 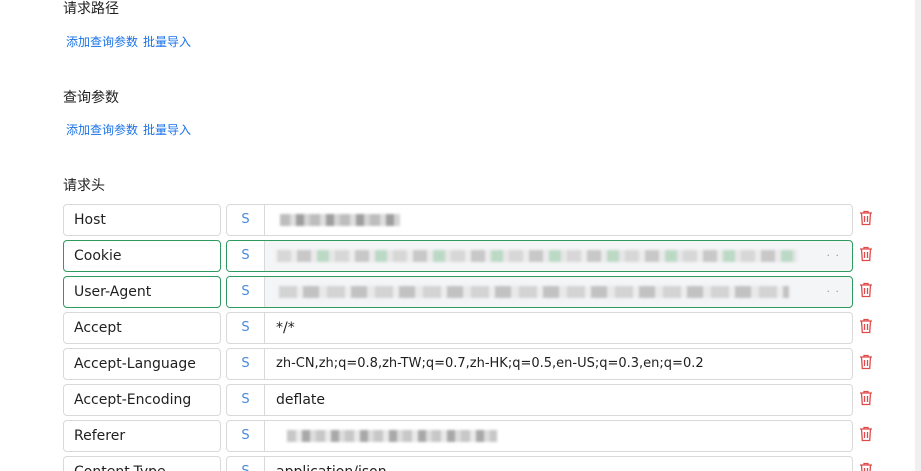 I want to click on path-actions: 添加查询参数 批量导入, so click(x=128, y=41).